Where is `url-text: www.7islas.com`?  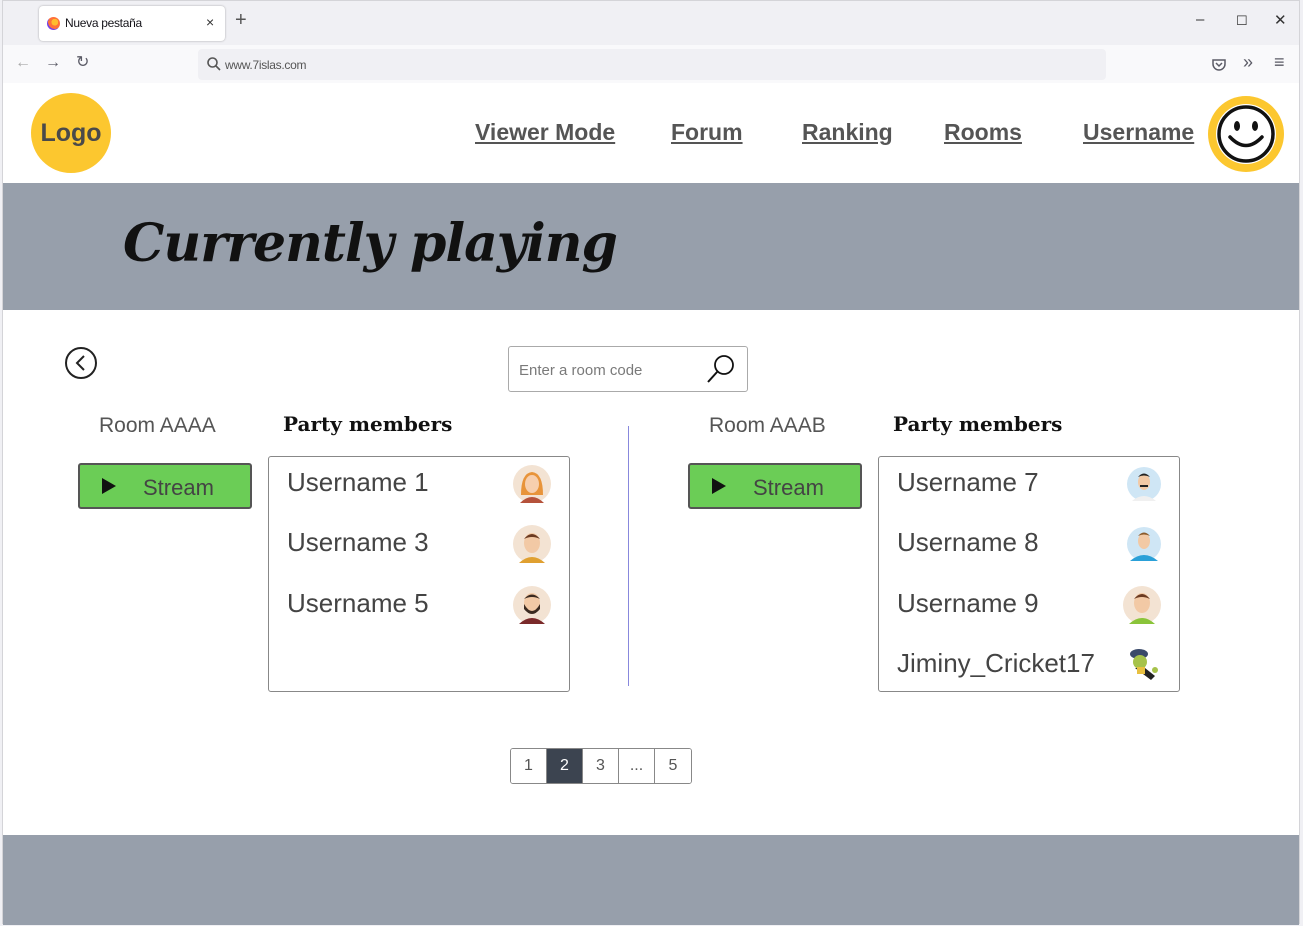
url-text: www.7islas.com is located at coordinates (266, 65).